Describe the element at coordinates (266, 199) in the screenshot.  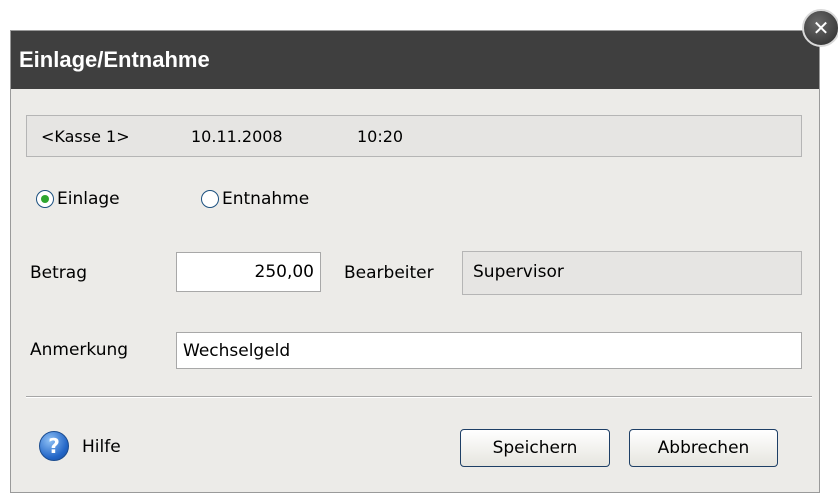
I see `radio-entnahme-label: Entnahme` at that location.